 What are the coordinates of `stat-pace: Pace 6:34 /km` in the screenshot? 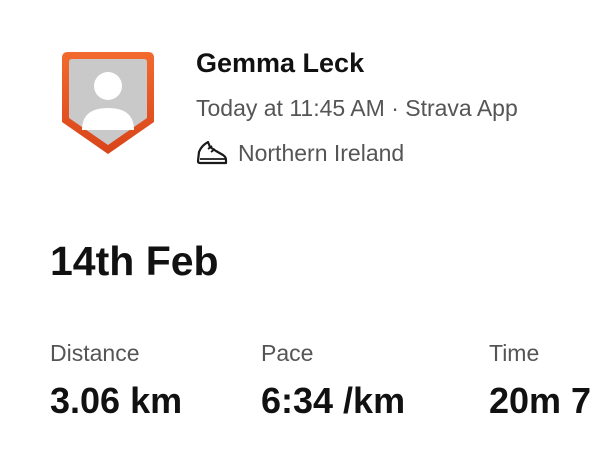 It's located at (333, 381).